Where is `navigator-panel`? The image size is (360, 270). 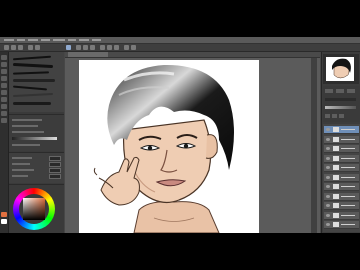 navigator-panel is located at coordinates (341, 69).